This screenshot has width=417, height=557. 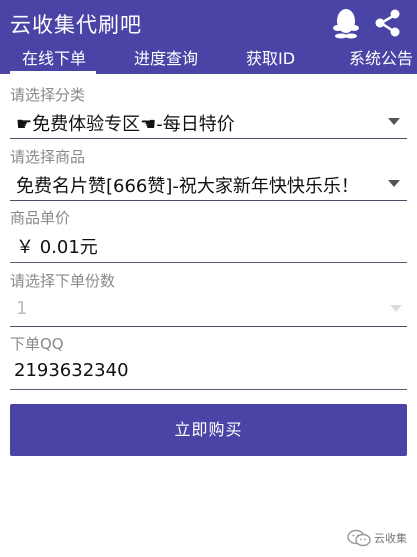 What do you see at coordinates (394, 121) in the screenshot?
I see `category-dropdown-arrow-icon` at bounding box center [394, 121].